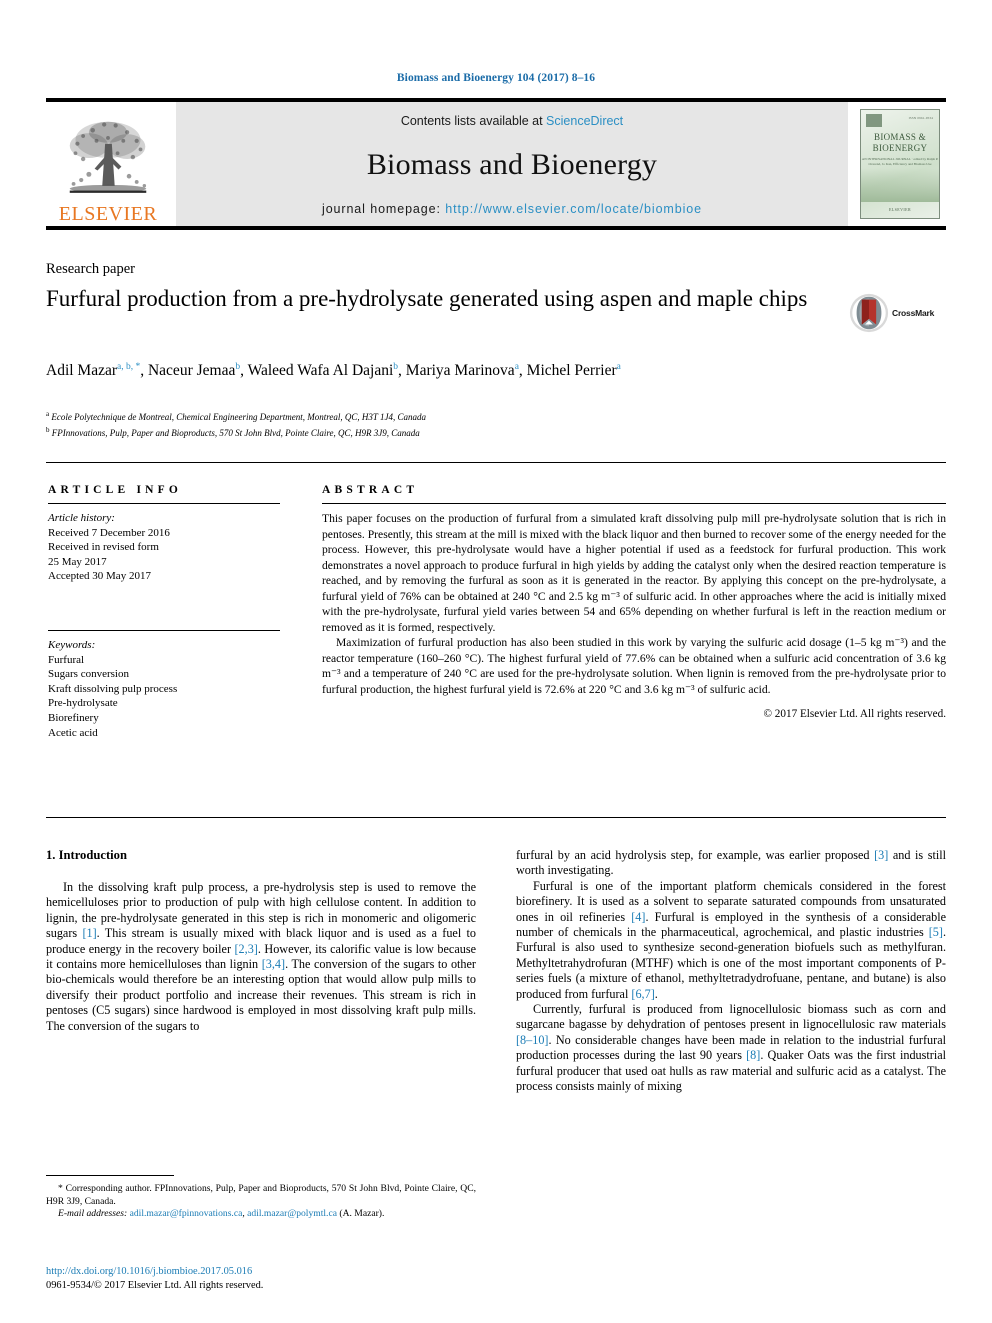 The height and width of the screenshot is (1323, 992). Describe the element at coordinates (48, 414) in the screenshot. I see `affiliation-mark: a` at that location.